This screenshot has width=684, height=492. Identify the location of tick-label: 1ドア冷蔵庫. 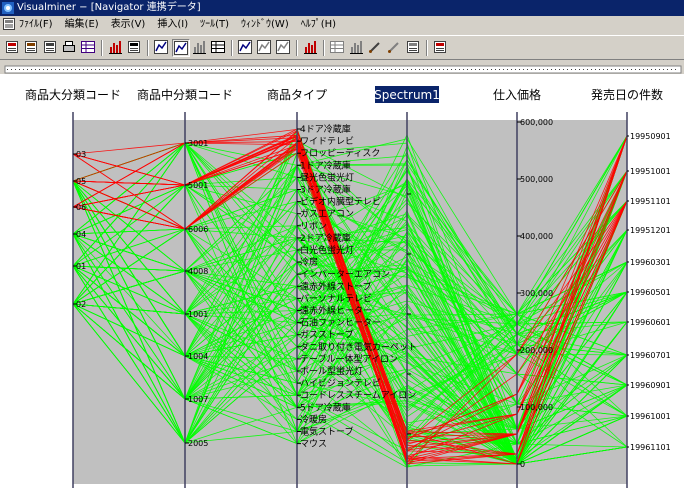
(325, 165).